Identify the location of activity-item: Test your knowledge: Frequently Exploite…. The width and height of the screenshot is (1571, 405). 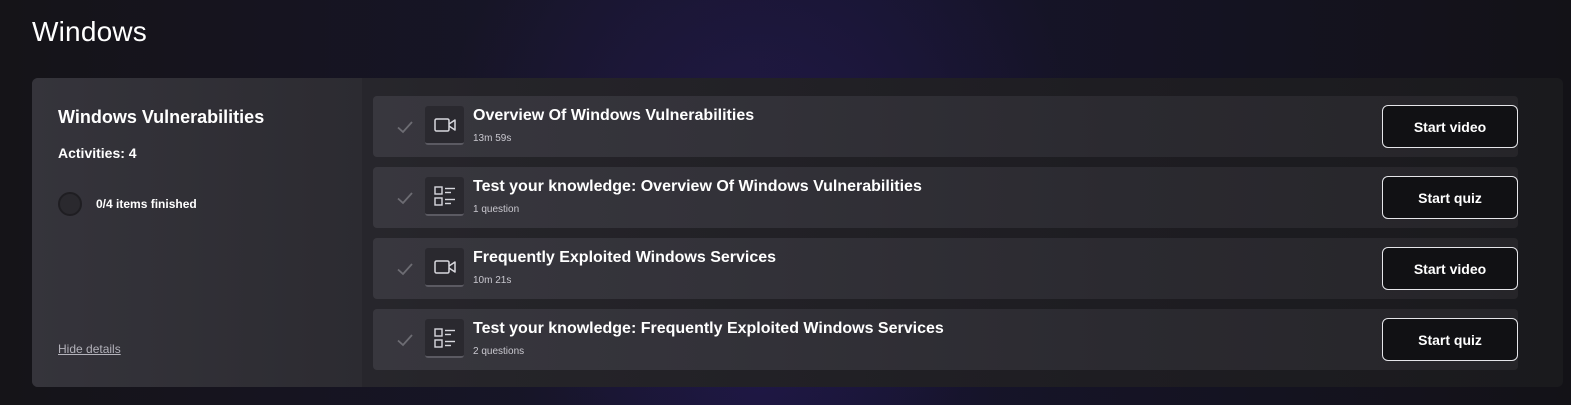
(945, 339).